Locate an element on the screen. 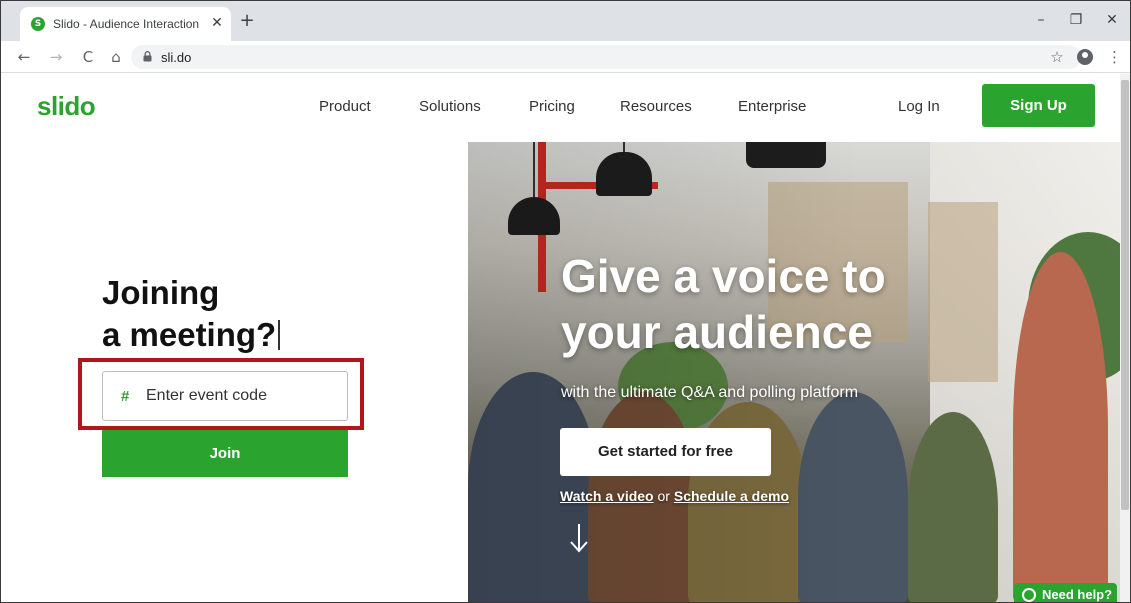 The image size is (1131, 603). hero-title-line1: Give a voice to is located at coordinates (723, 276).